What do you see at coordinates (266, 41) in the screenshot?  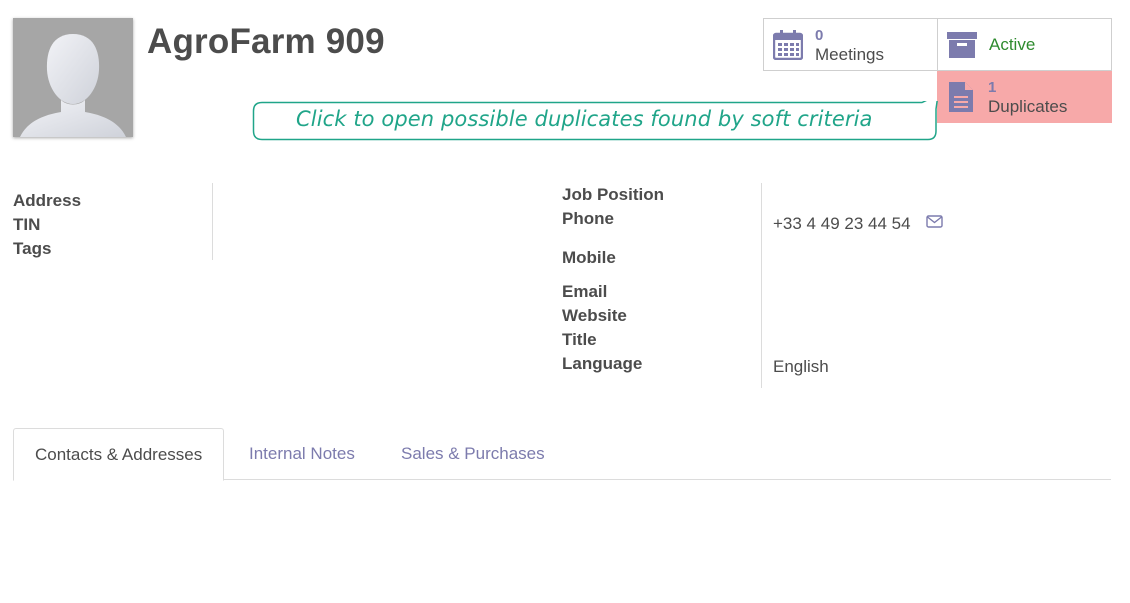 I see `page-title: AgroFarm 909` at bounding box center [266, 41].